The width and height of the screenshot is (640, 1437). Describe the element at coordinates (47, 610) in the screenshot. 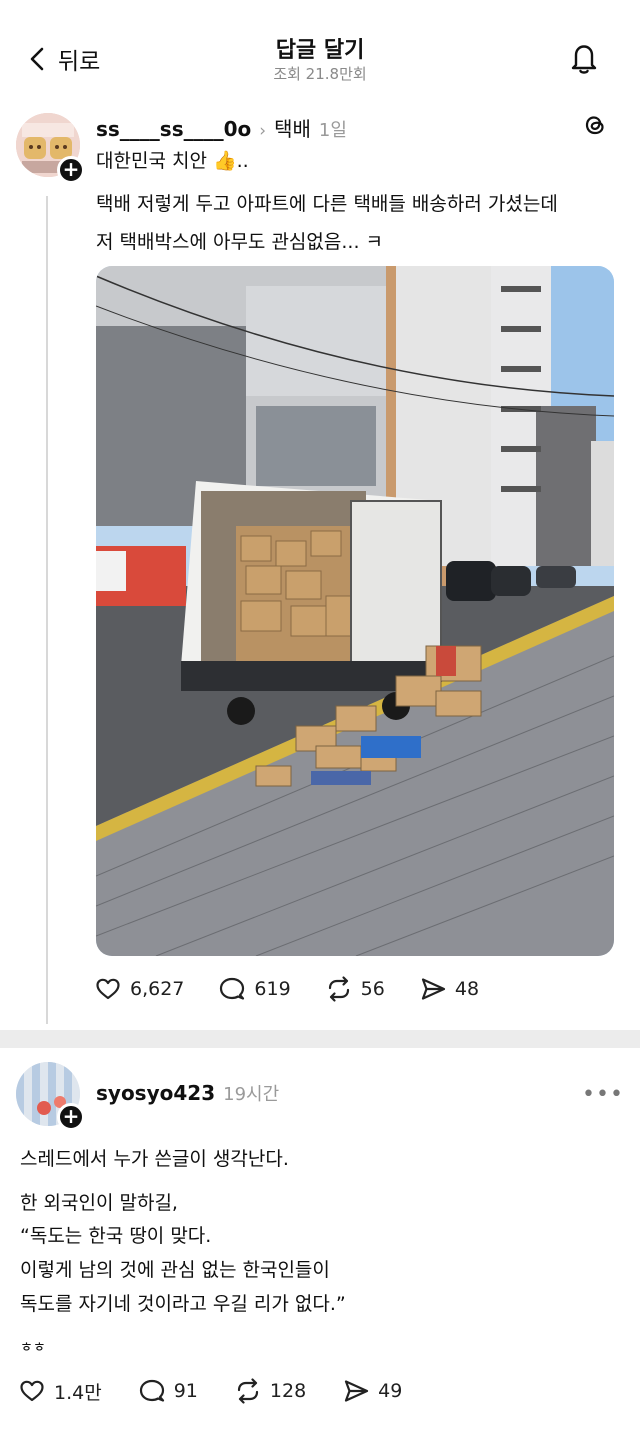

I see `thread-line` at that location.